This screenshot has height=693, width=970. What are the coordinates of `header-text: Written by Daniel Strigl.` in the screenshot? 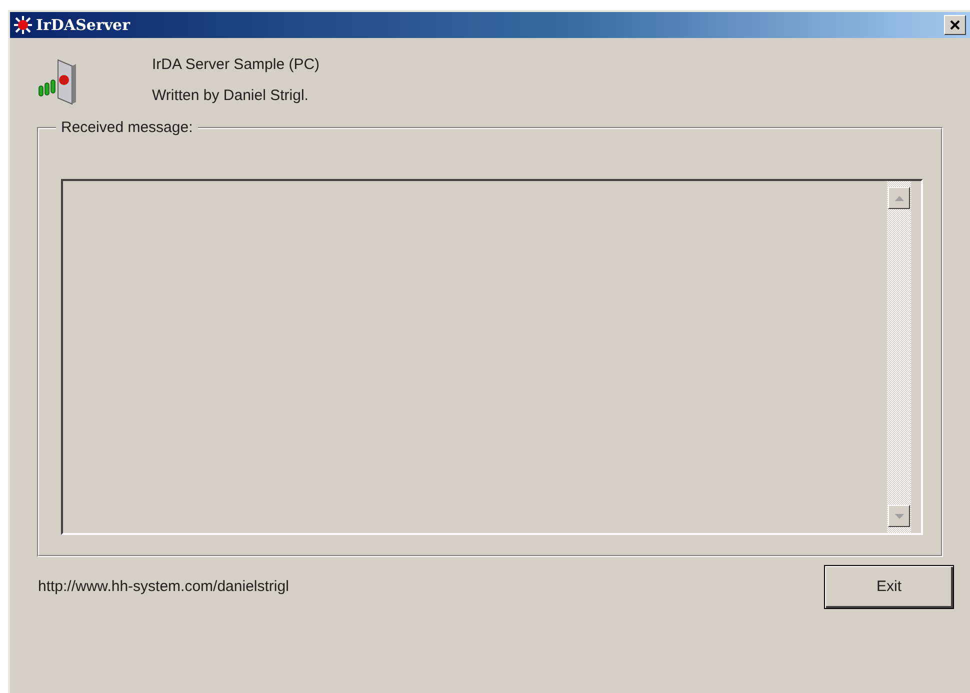 It's located at (231, 96).